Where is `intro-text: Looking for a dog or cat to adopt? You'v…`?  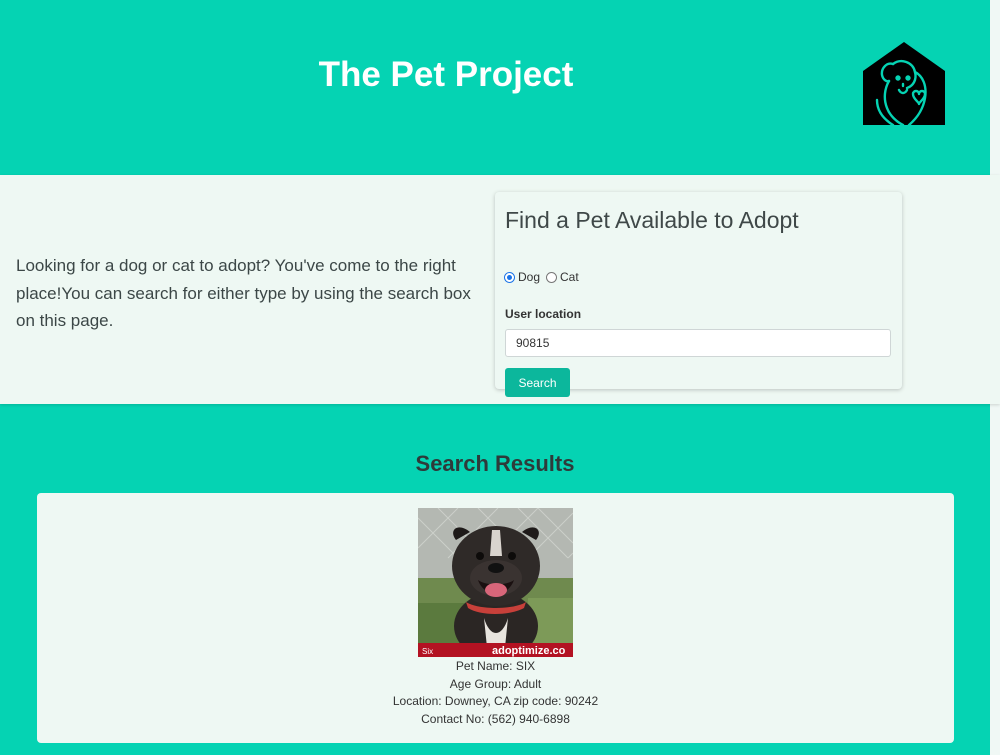
intro-text: Looking for a dog or cat to adopt? You'v… is located at coordinates (243, 293).